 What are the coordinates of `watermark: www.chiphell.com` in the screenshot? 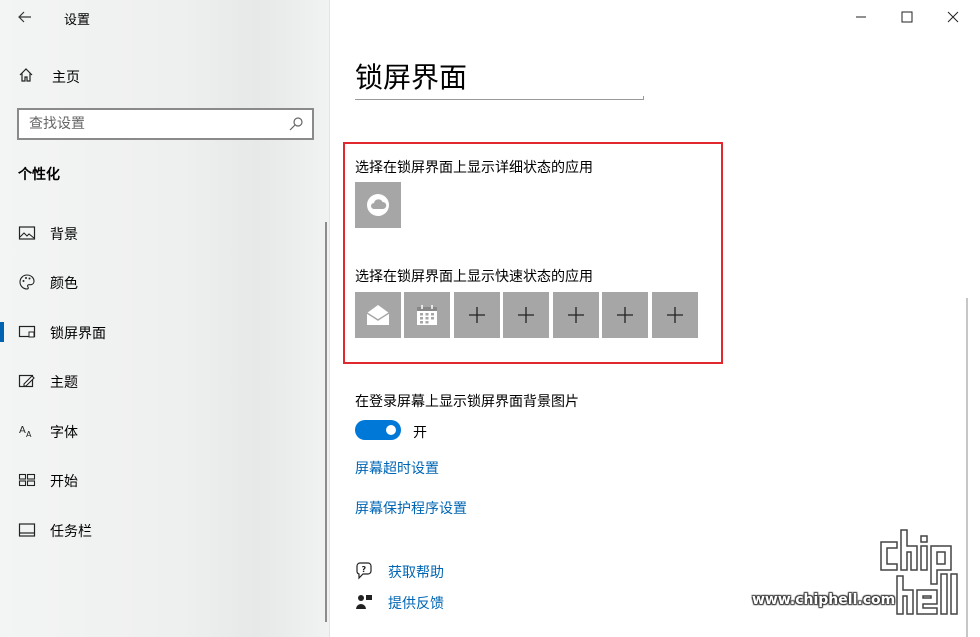 It's located at (862, 573).